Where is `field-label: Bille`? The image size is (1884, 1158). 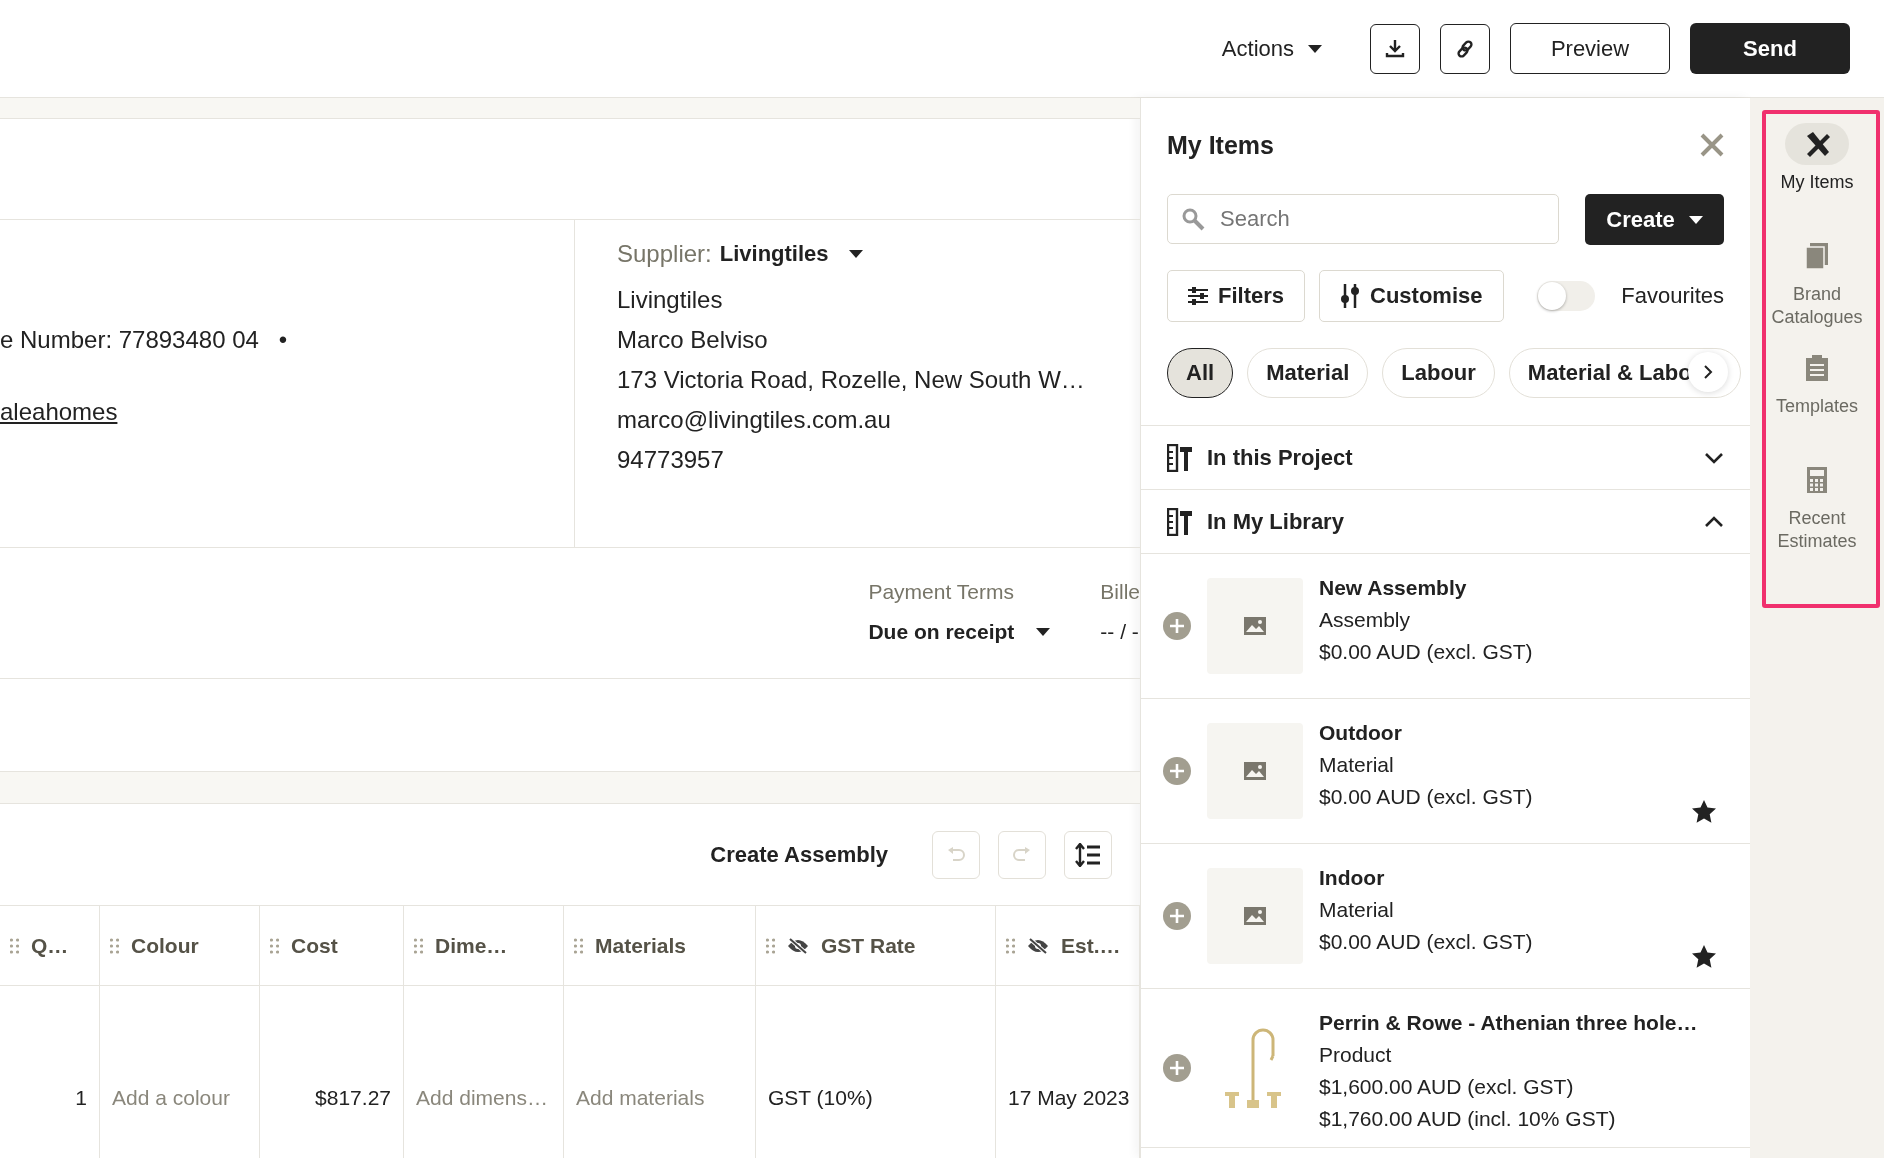 field-label: Bille is located at coordinates (1120, 592).